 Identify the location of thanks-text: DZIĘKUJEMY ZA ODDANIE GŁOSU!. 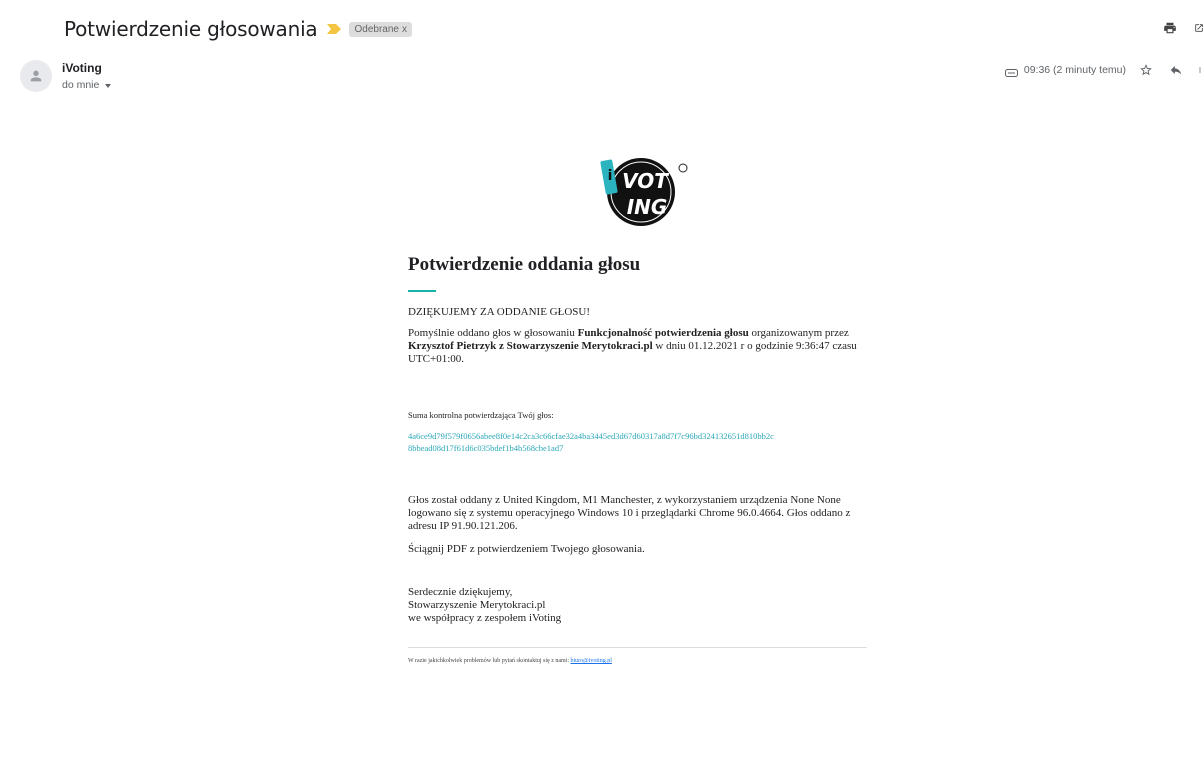
(499, 312).